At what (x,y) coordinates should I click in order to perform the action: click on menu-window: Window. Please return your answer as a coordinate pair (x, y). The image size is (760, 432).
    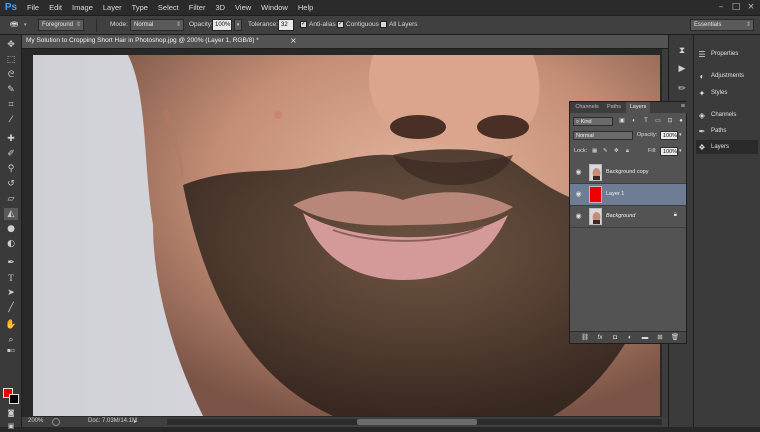
    Looking at the image, I should click on (274, 7).